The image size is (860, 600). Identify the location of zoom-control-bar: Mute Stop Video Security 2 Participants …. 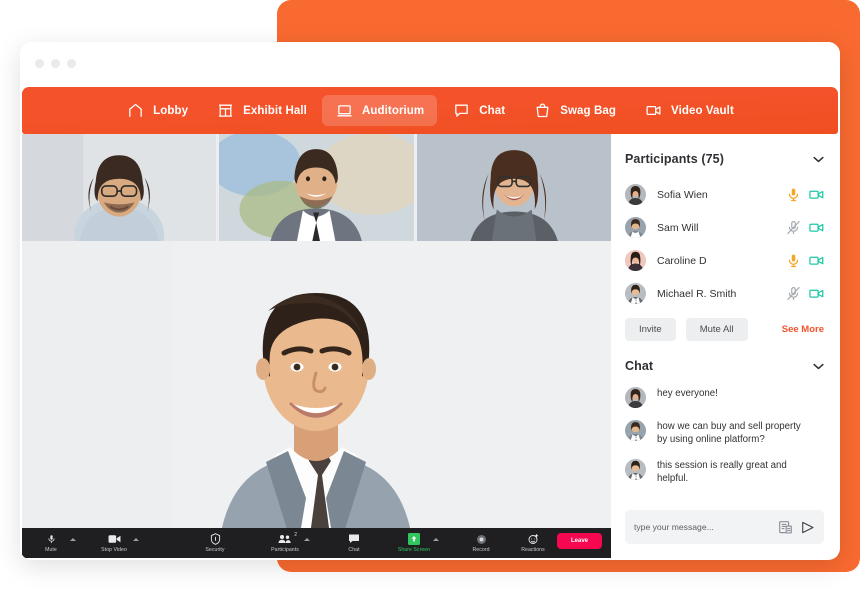
(316, 543).